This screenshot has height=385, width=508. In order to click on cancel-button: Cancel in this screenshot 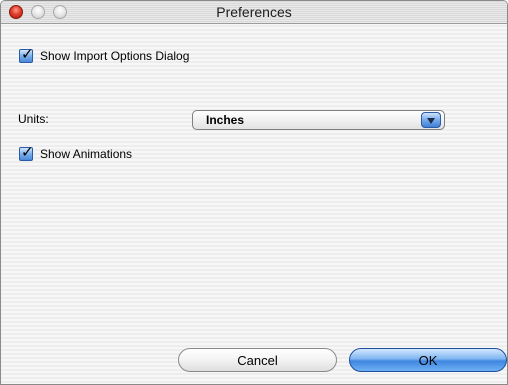, I will do `click(257, 360)`.